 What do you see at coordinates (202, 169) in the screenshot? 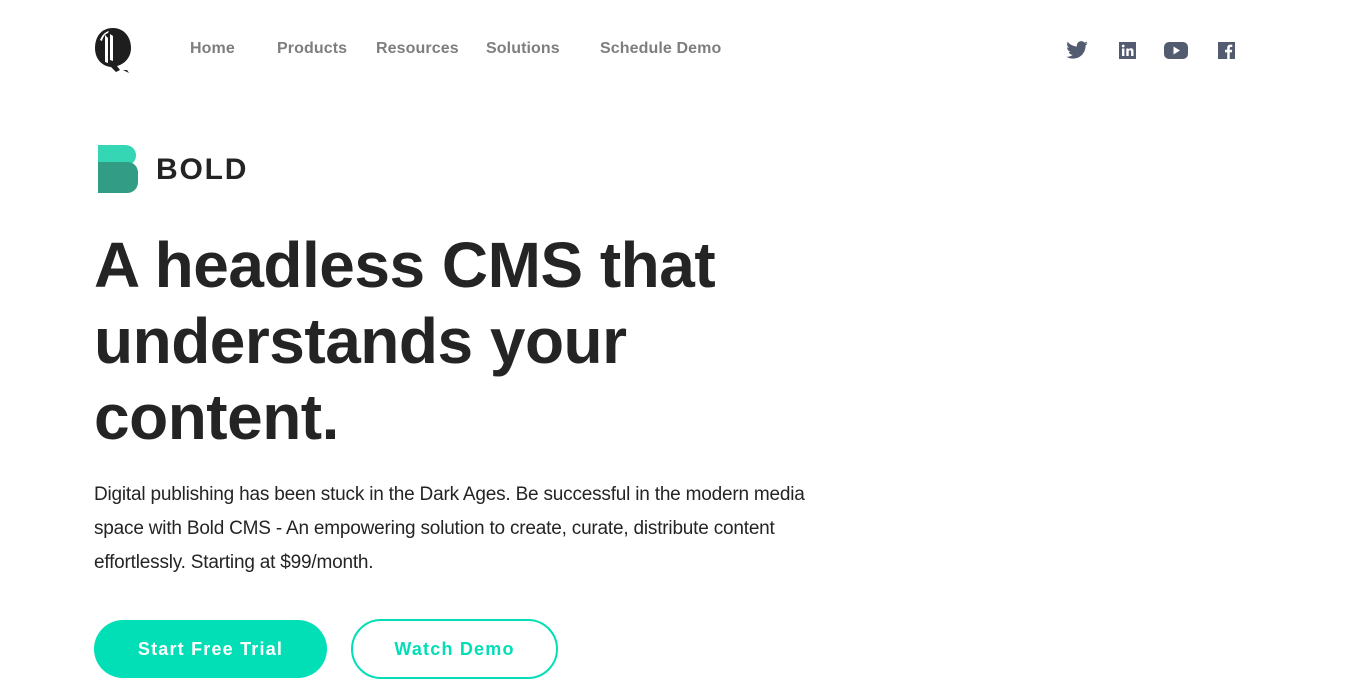
I see `brand-name: BOLD` at bounding box center [202, 169].